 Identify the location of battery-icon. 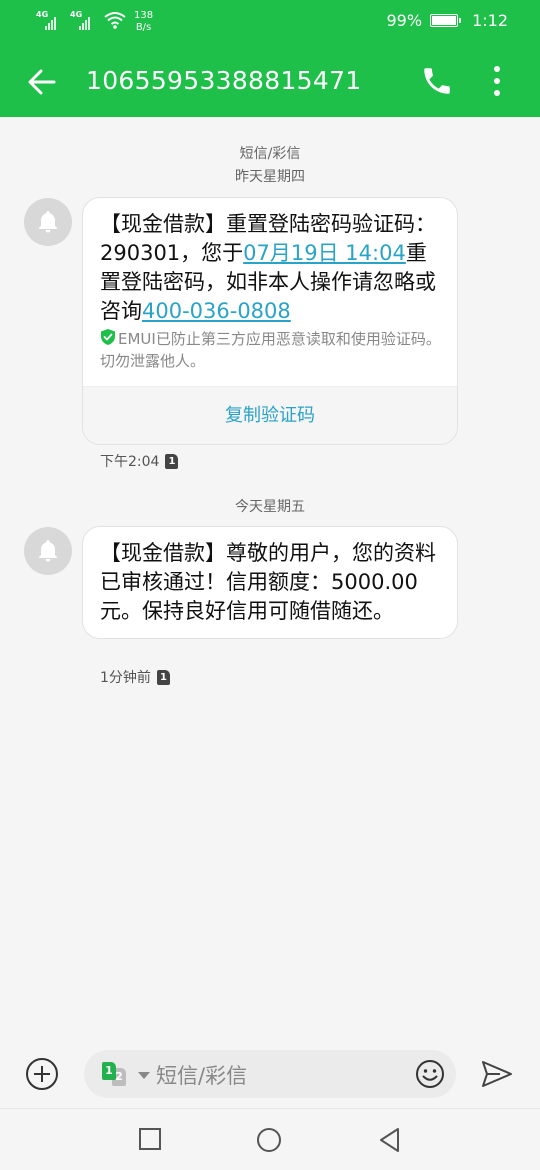
(446, 20).